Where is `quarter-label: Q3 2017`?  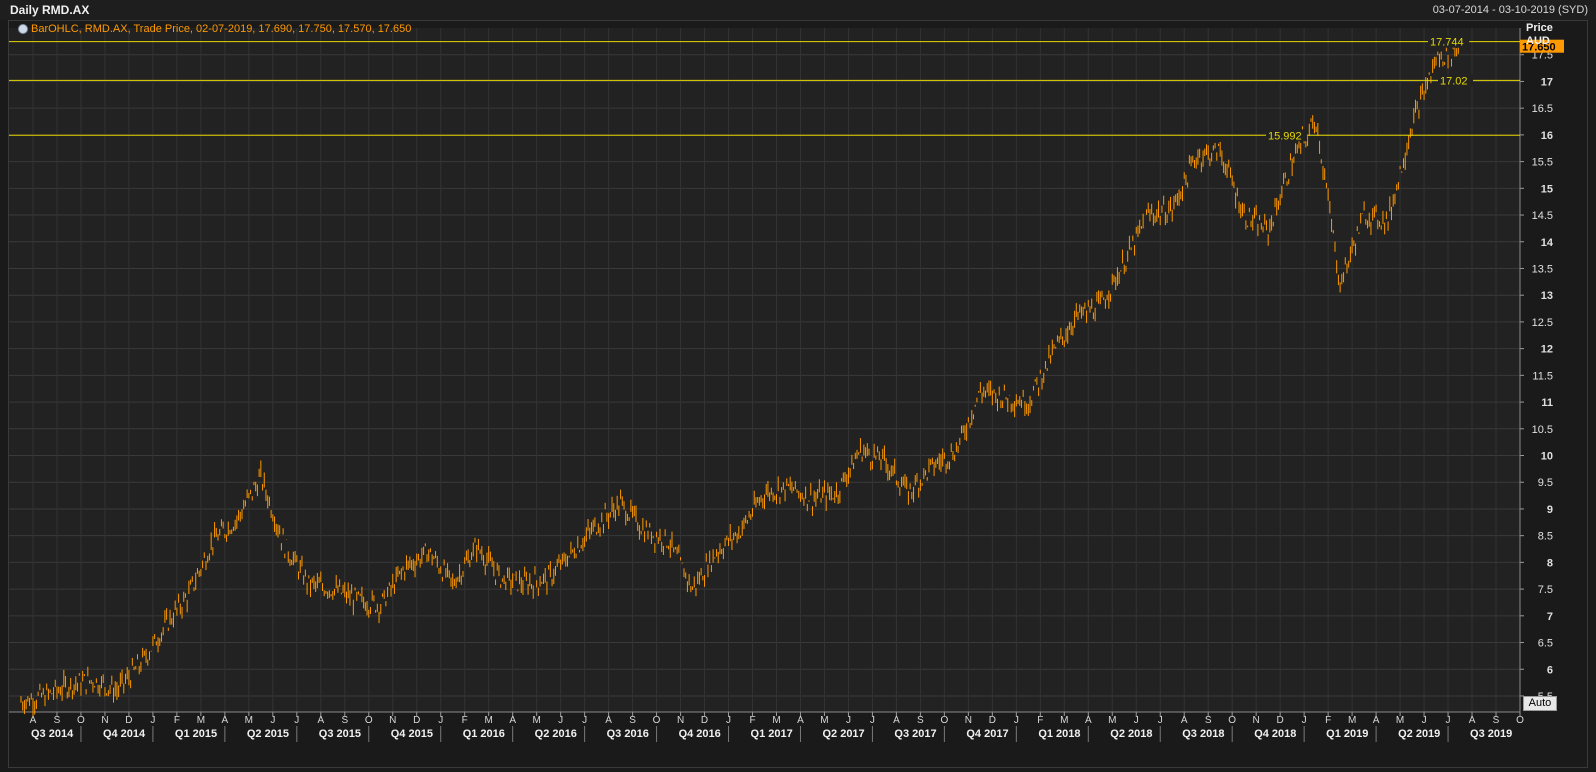 quarter-label: Q3 2017 is located at coordinates (915, 734).